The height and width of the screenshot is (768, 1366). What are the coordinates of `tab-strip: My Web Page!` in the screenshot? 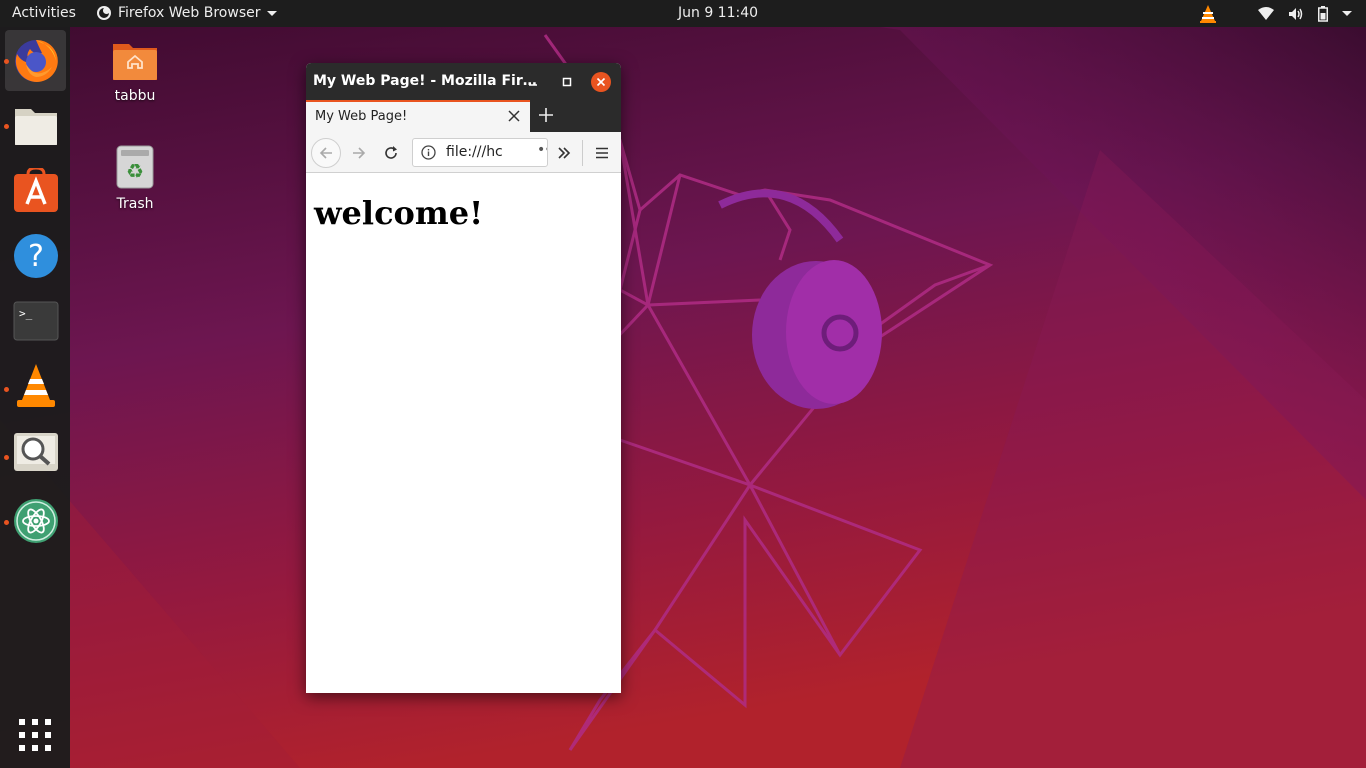 It's located at (463, 116).